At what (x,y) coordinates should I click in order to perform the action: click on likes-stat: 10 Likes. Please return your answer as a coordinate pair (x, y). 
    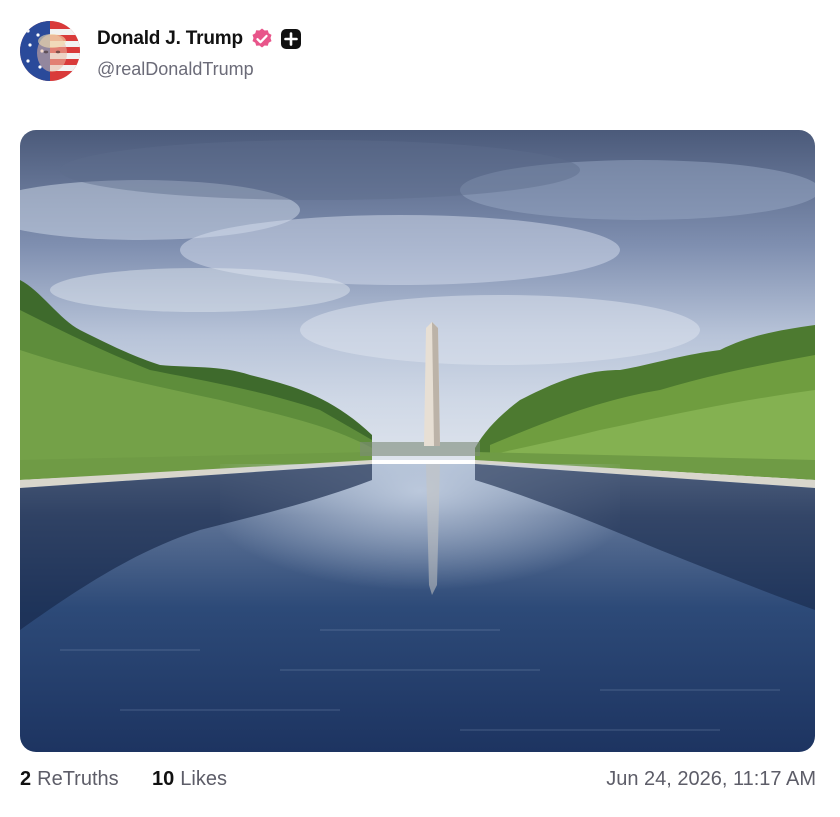
    Looking at the image, I should click on (189, 779).